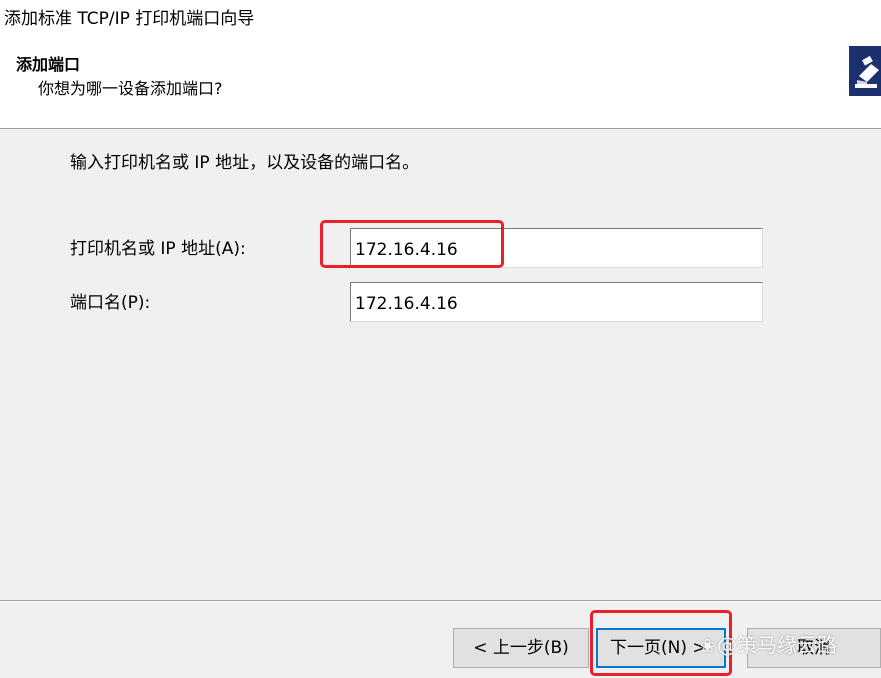 The height and width of the screenshot is (678, 881). Describe the element at coordinates (130, 88) in the screenshot. I see `page-subtitle: 你想为哪一设备添加端口?` at that location.